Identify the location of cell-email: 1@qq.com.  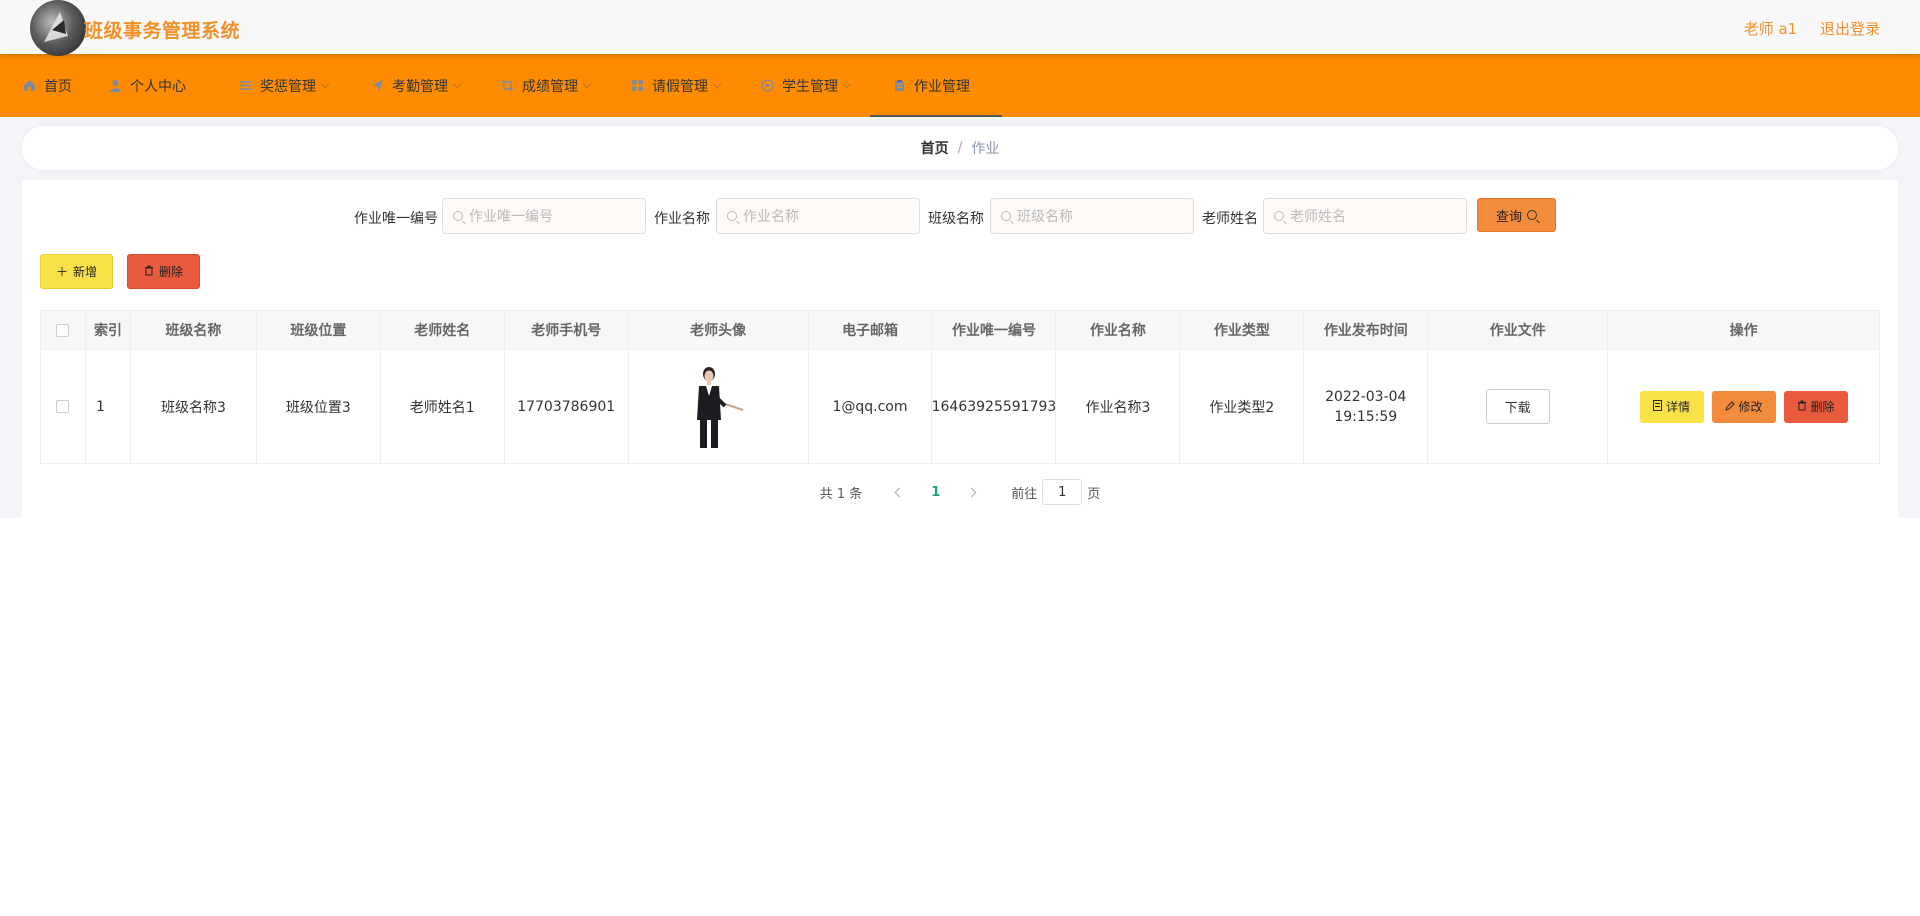
(871, 406).